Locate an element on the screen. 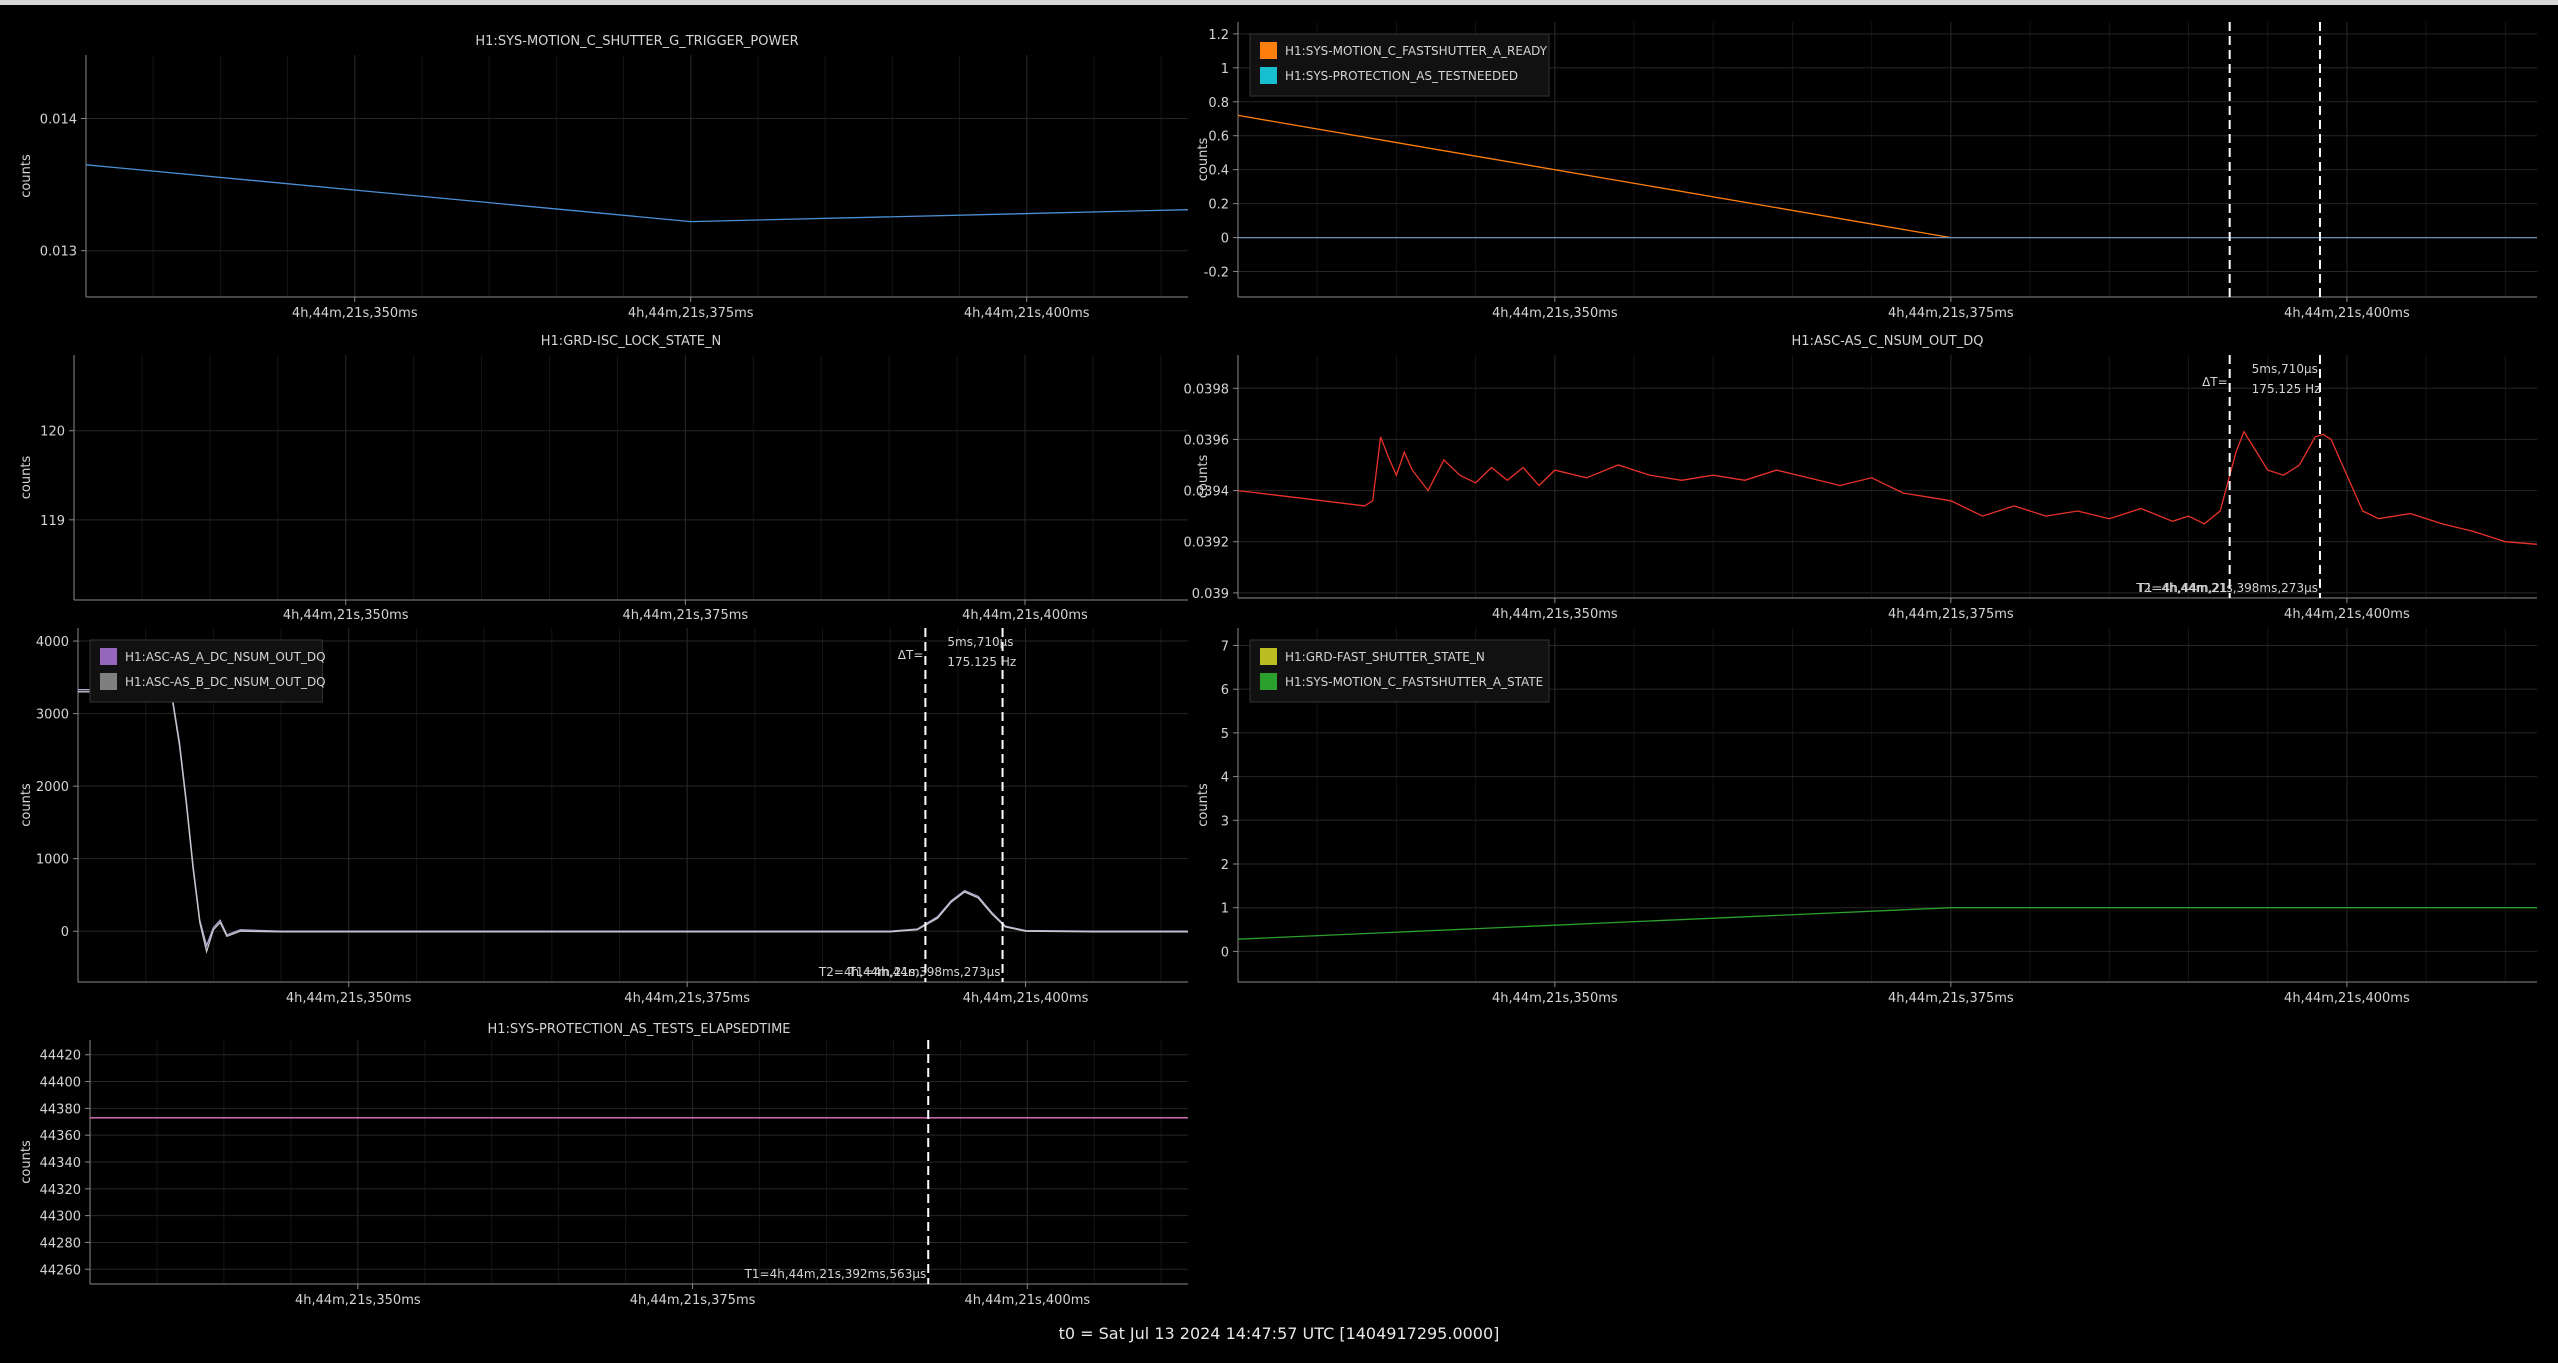 The image size is (2558, 1363). y-tick-label: 2000 is located at coordinates (52, 787).